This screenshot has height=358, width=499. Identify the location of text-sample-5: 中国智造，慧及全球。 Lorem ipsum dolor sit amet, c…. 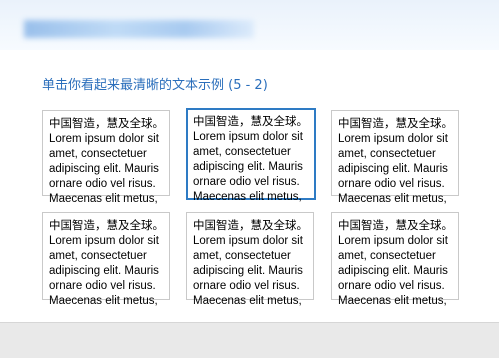
(250, 259).